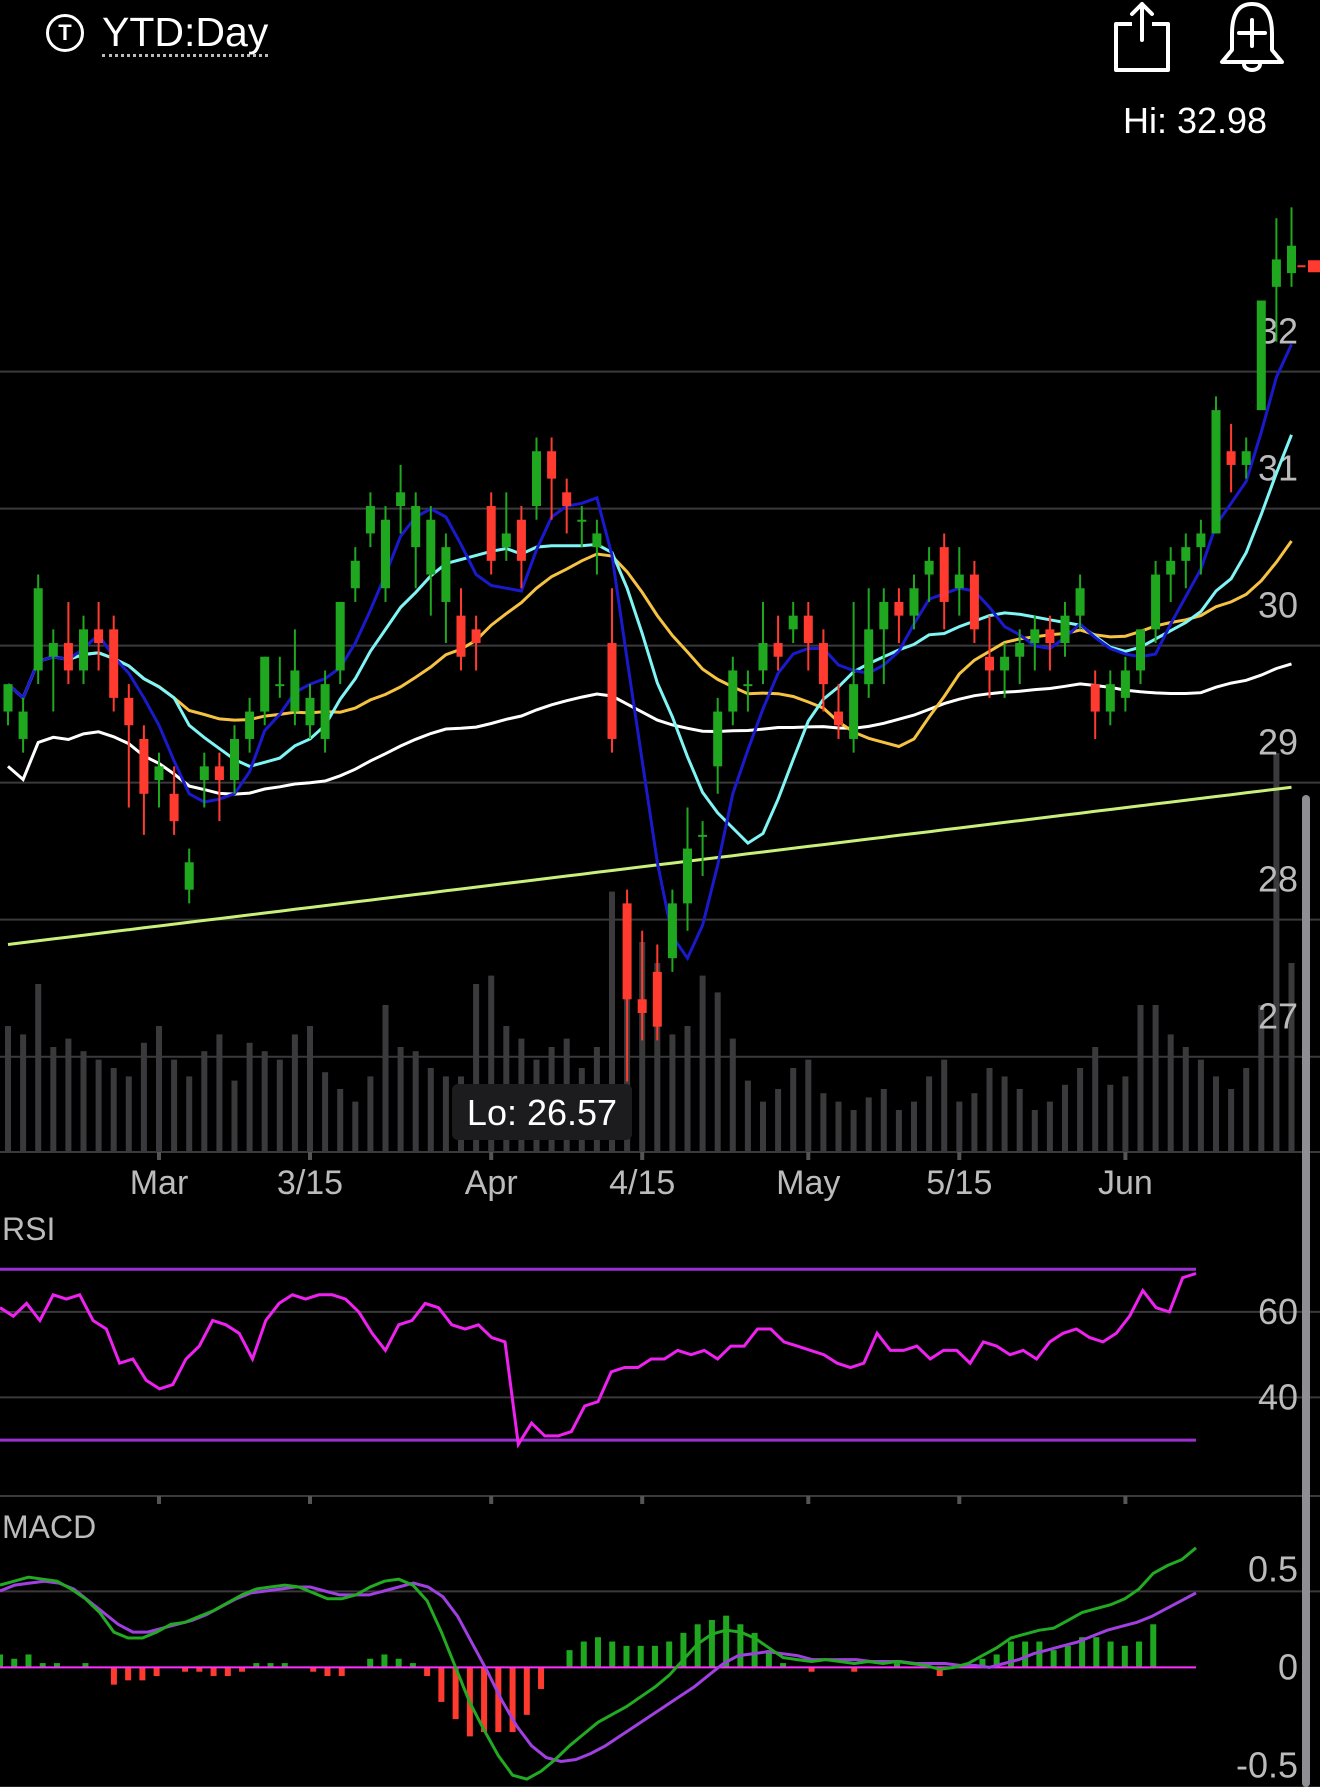  Describe the element at coordinates (1278, 1016) in the screenshot. I see `price-tick-label: 27` at that location.